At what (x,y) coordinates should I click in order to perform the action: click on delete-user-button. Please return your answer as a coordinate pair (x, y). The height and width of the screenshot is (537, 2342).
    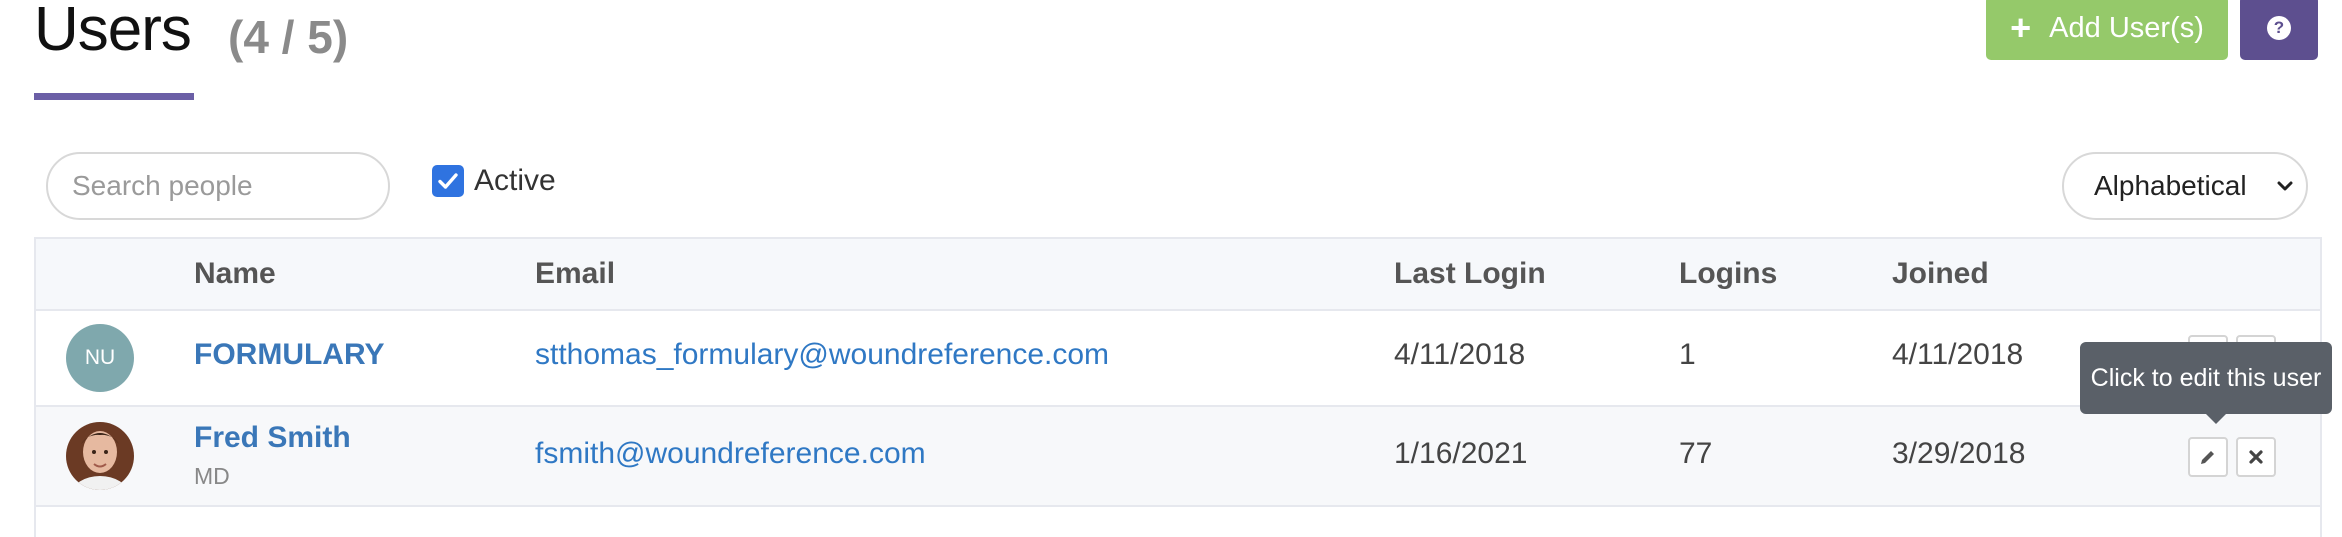
    Looking at the image, I should click on (2256, 457).